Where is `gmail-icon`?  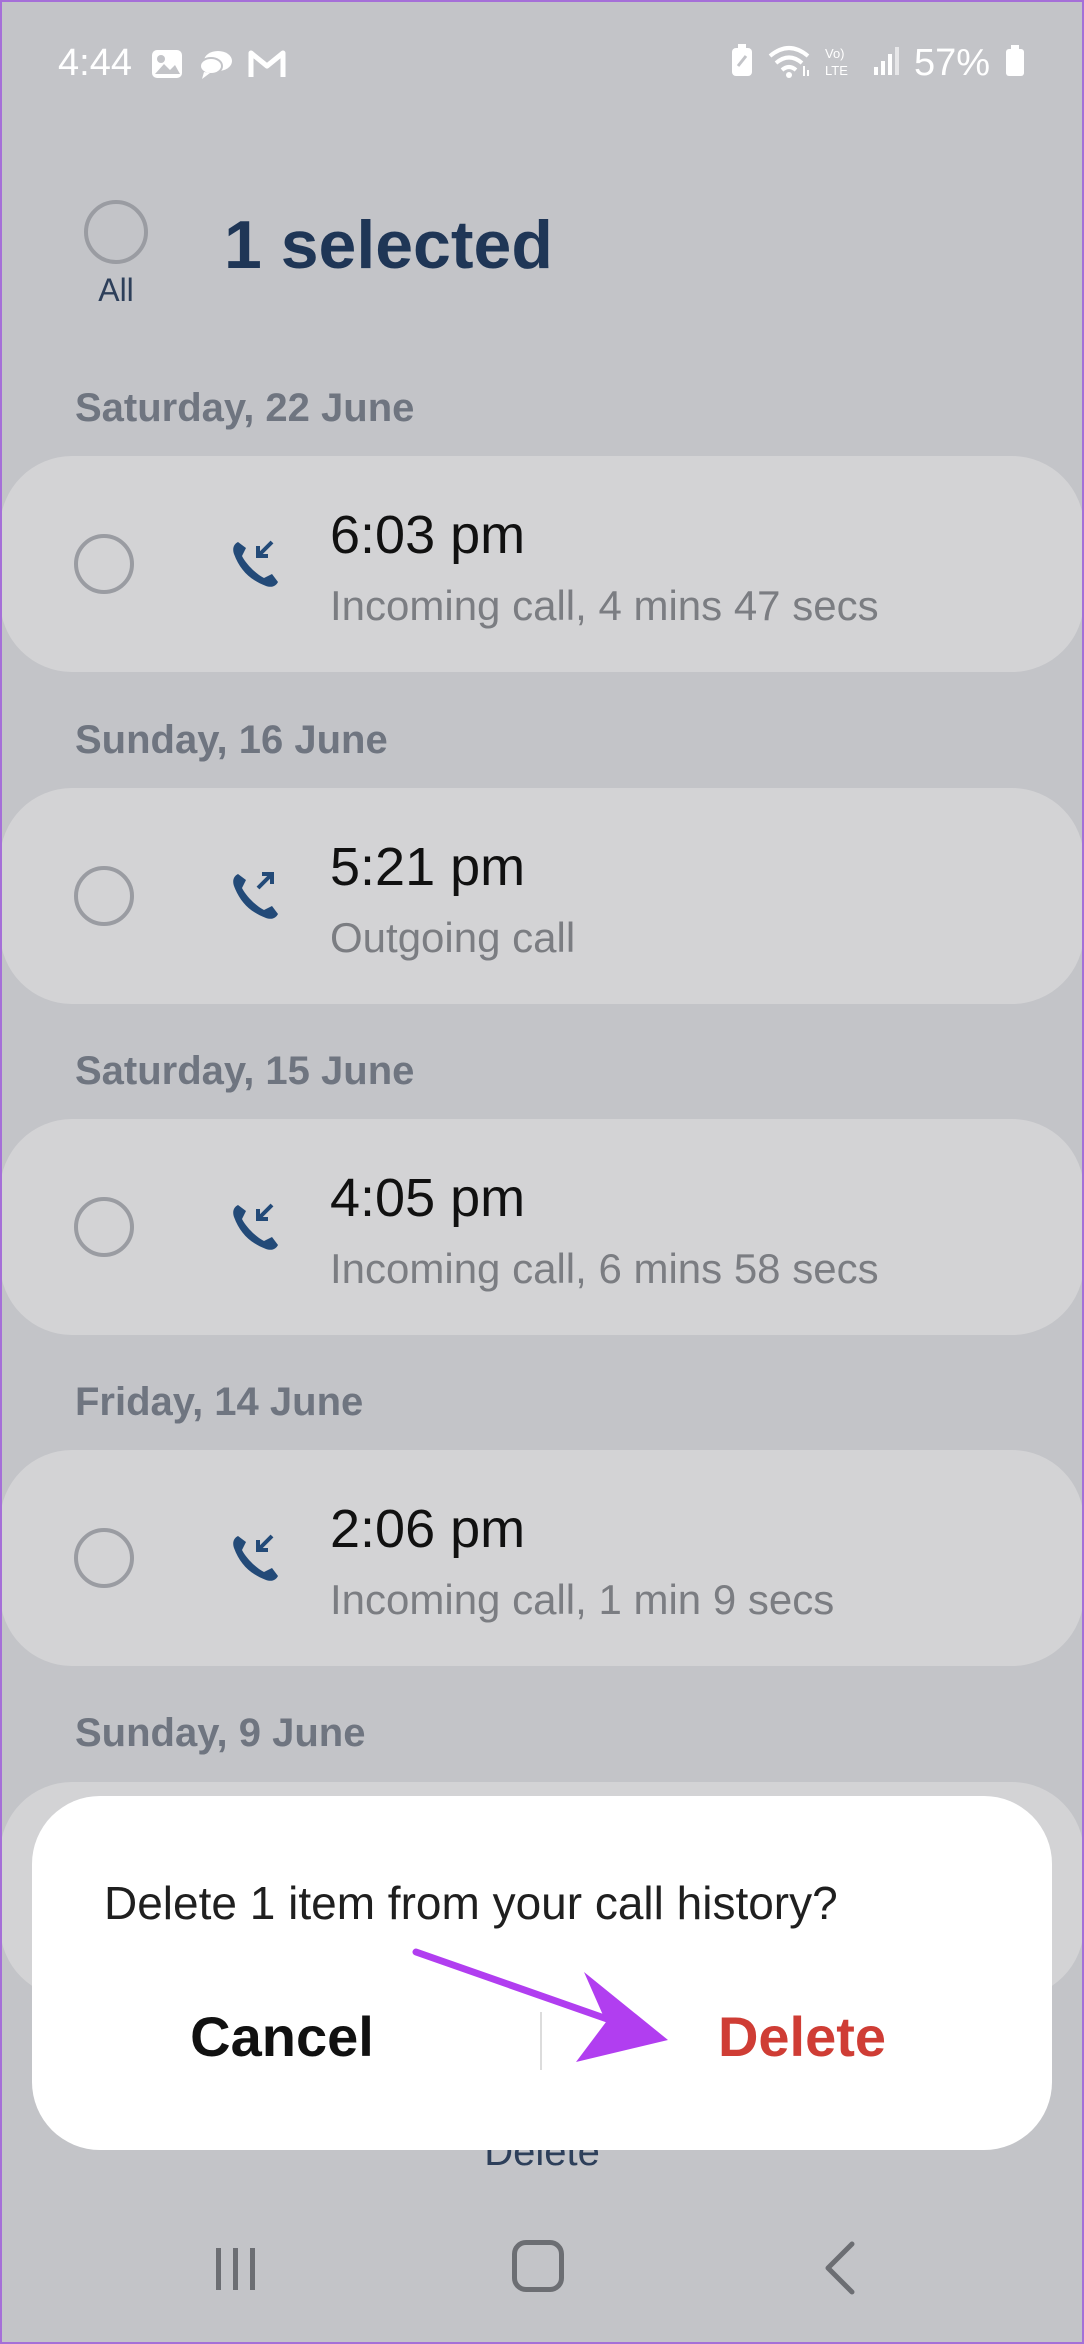 gmail-icon is located at coordinates (267, 66).